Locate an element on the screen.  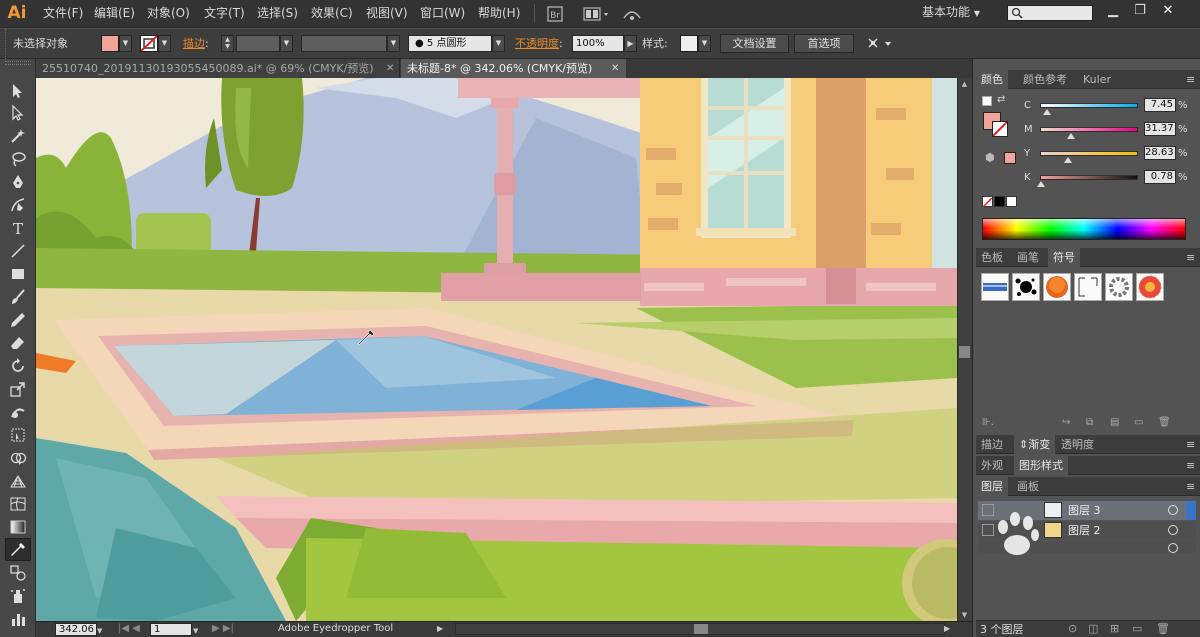
eyedropper-tool-icon is located at coordinates (18, 550).